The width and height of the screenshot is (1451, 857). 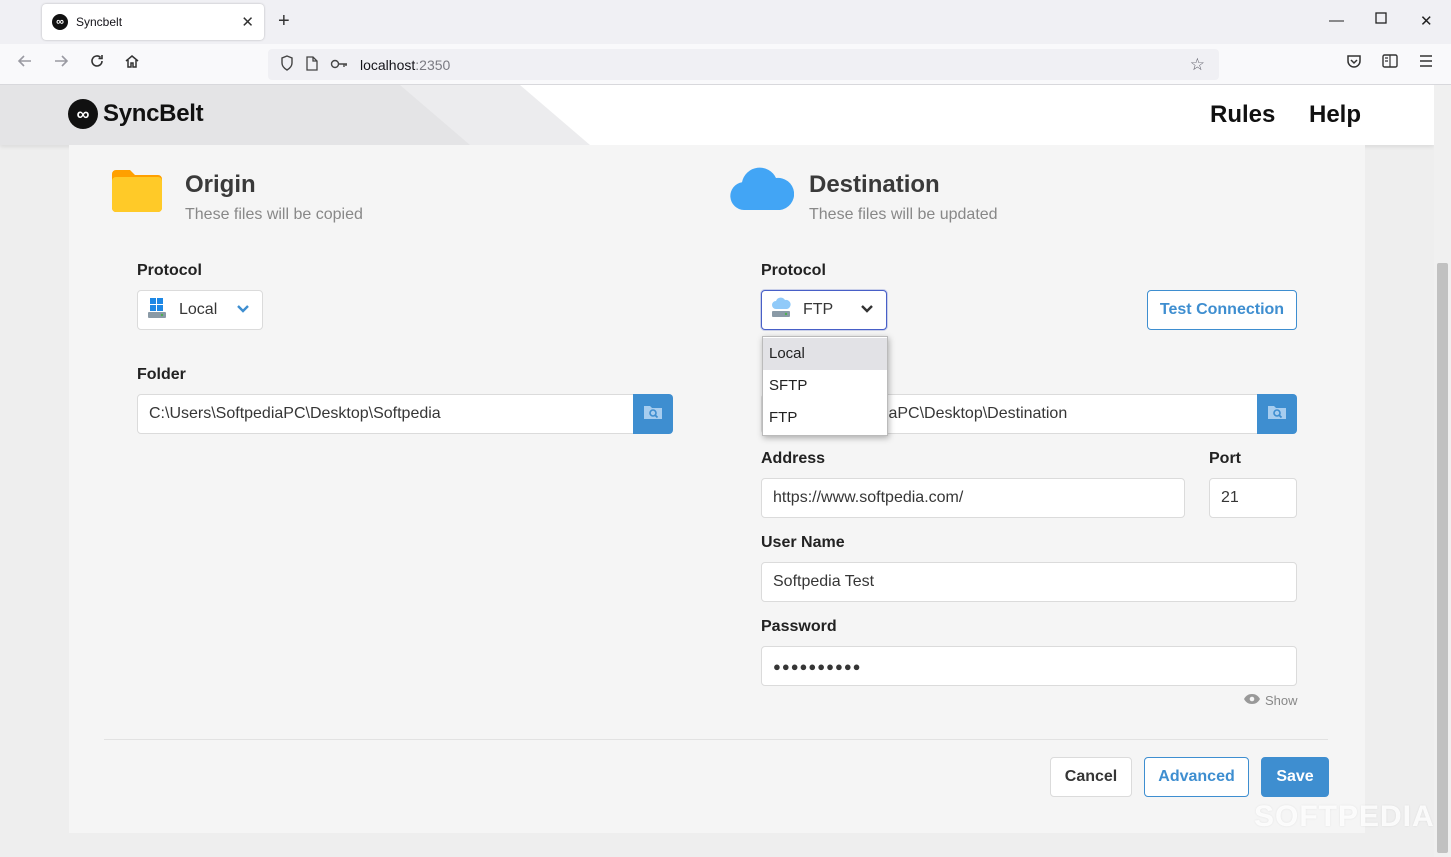 What do you see at coordinates (818, 309) in the screenshot?
I see `destination-protocol-value: FTP` at bounding box center [818, 309].